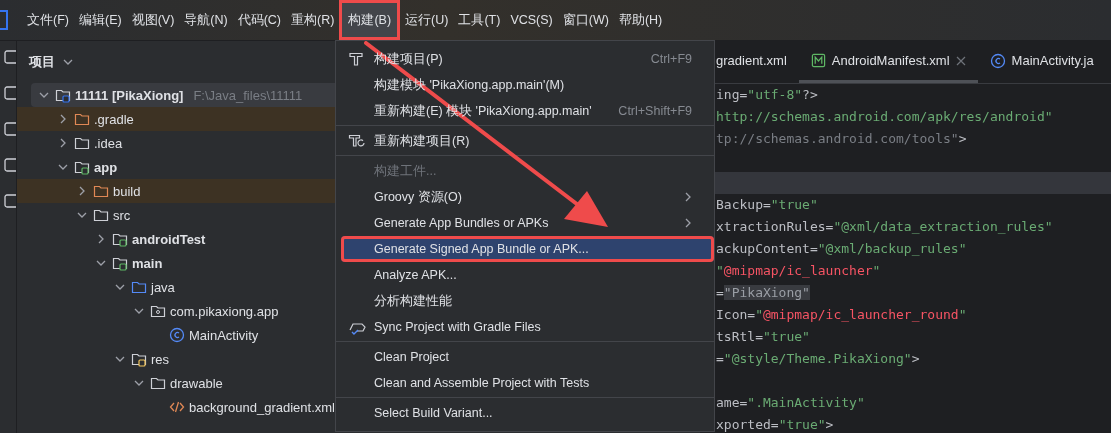 This screenshot has height=433, width=1111. I want to click on tree-item-label: com.pikaxiong.app, so click(224, 311).